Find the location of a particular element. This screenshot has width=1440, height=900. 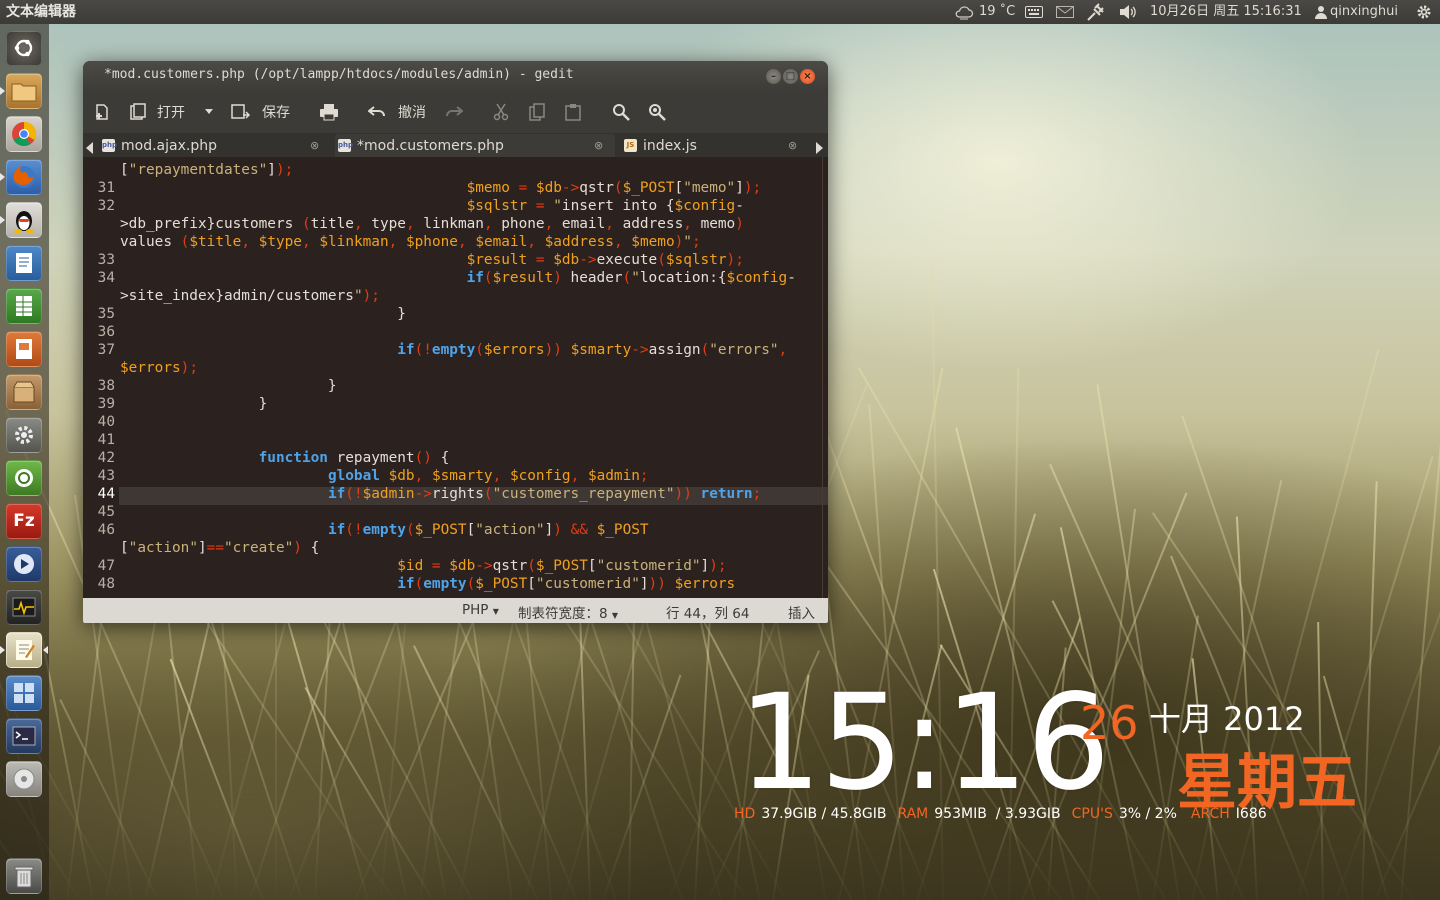

copy-button is located at coordinates (537, 111).